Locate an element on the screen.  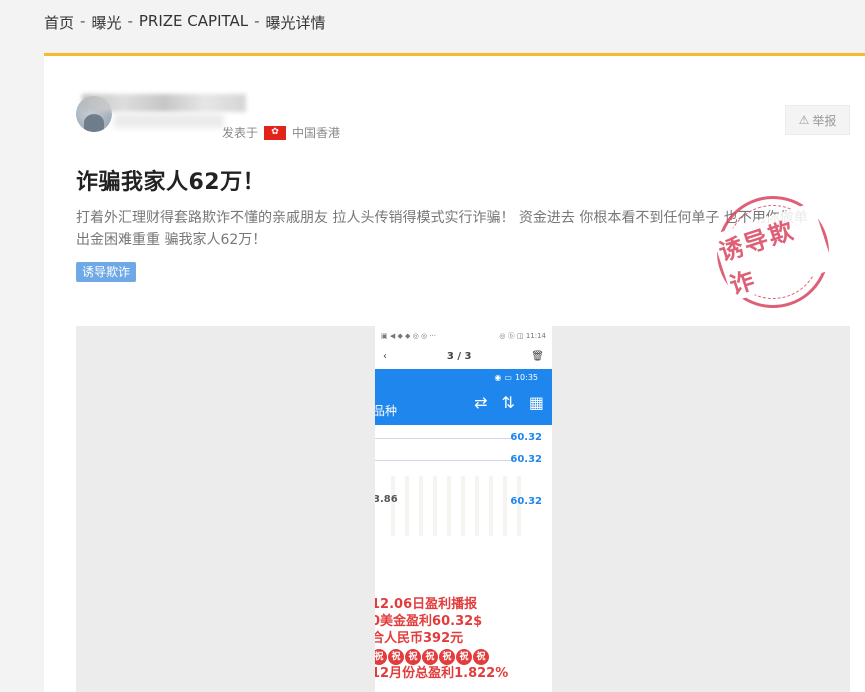
back-chevron-icon: ‹ is located at coordinates (385, 356).